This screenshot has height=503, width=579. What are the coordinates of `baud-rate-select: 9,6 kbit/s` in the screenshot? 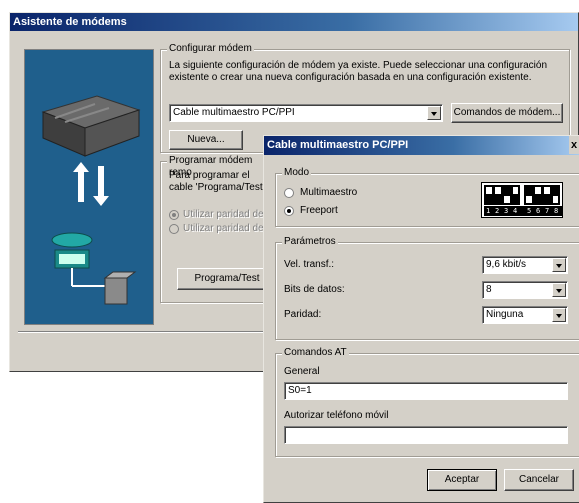 It's located at (525, 265).